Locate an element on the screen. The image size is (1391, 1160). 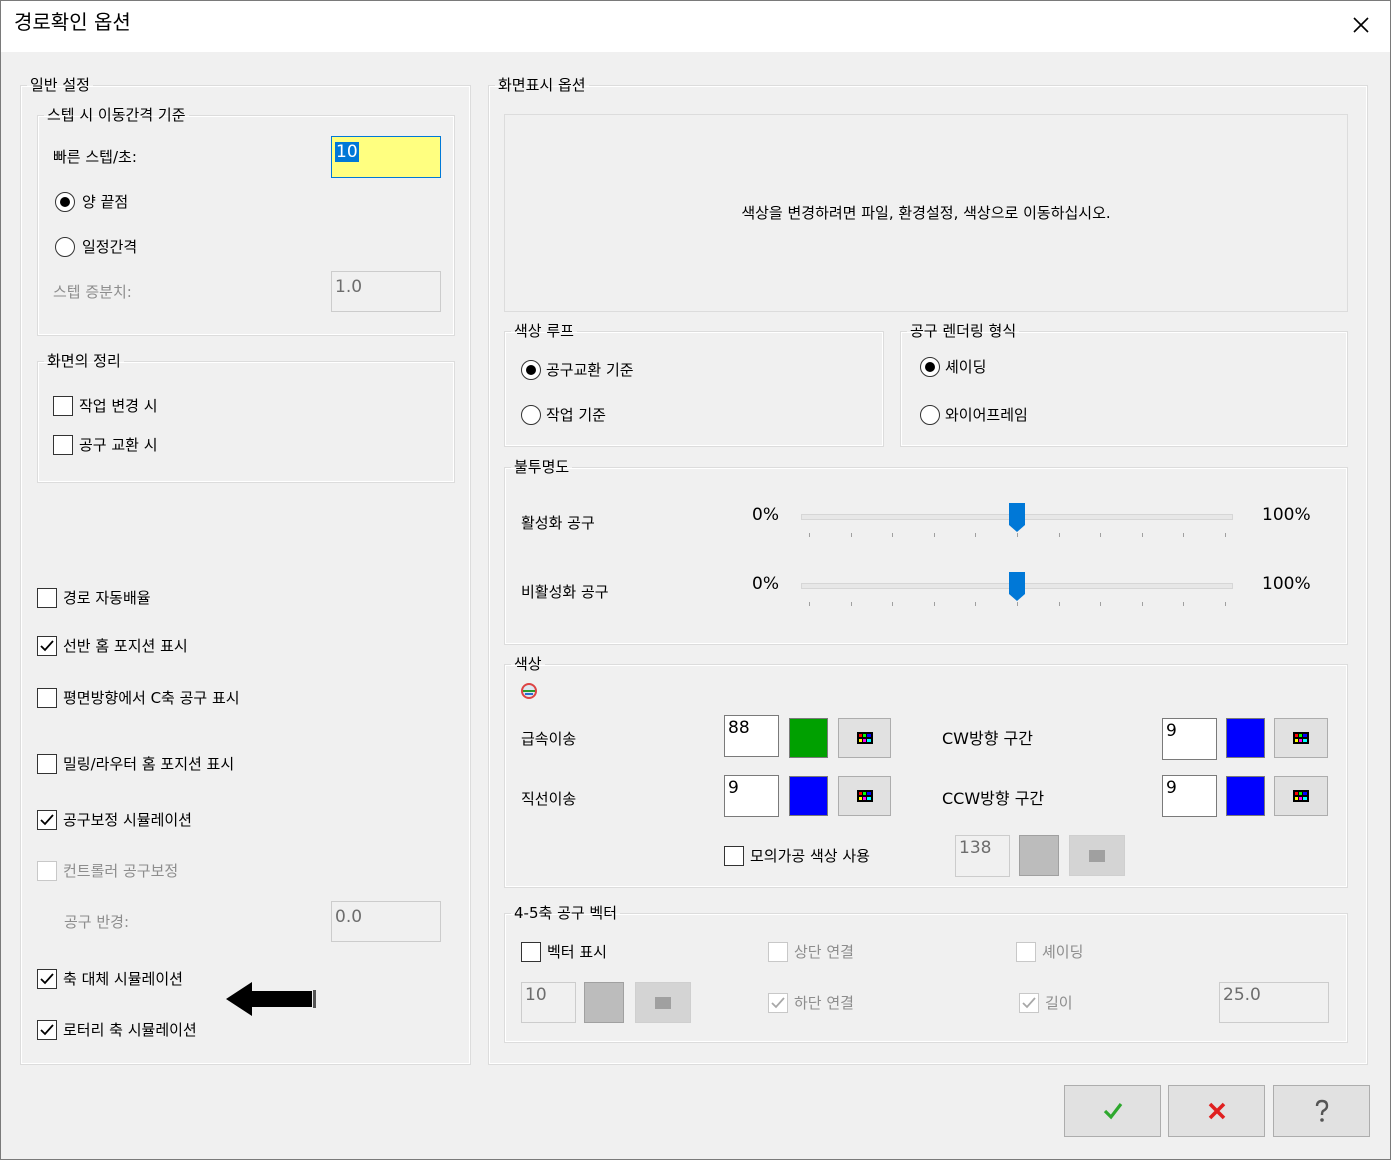
rapid-palette-button is located at coordinates (864, 738).